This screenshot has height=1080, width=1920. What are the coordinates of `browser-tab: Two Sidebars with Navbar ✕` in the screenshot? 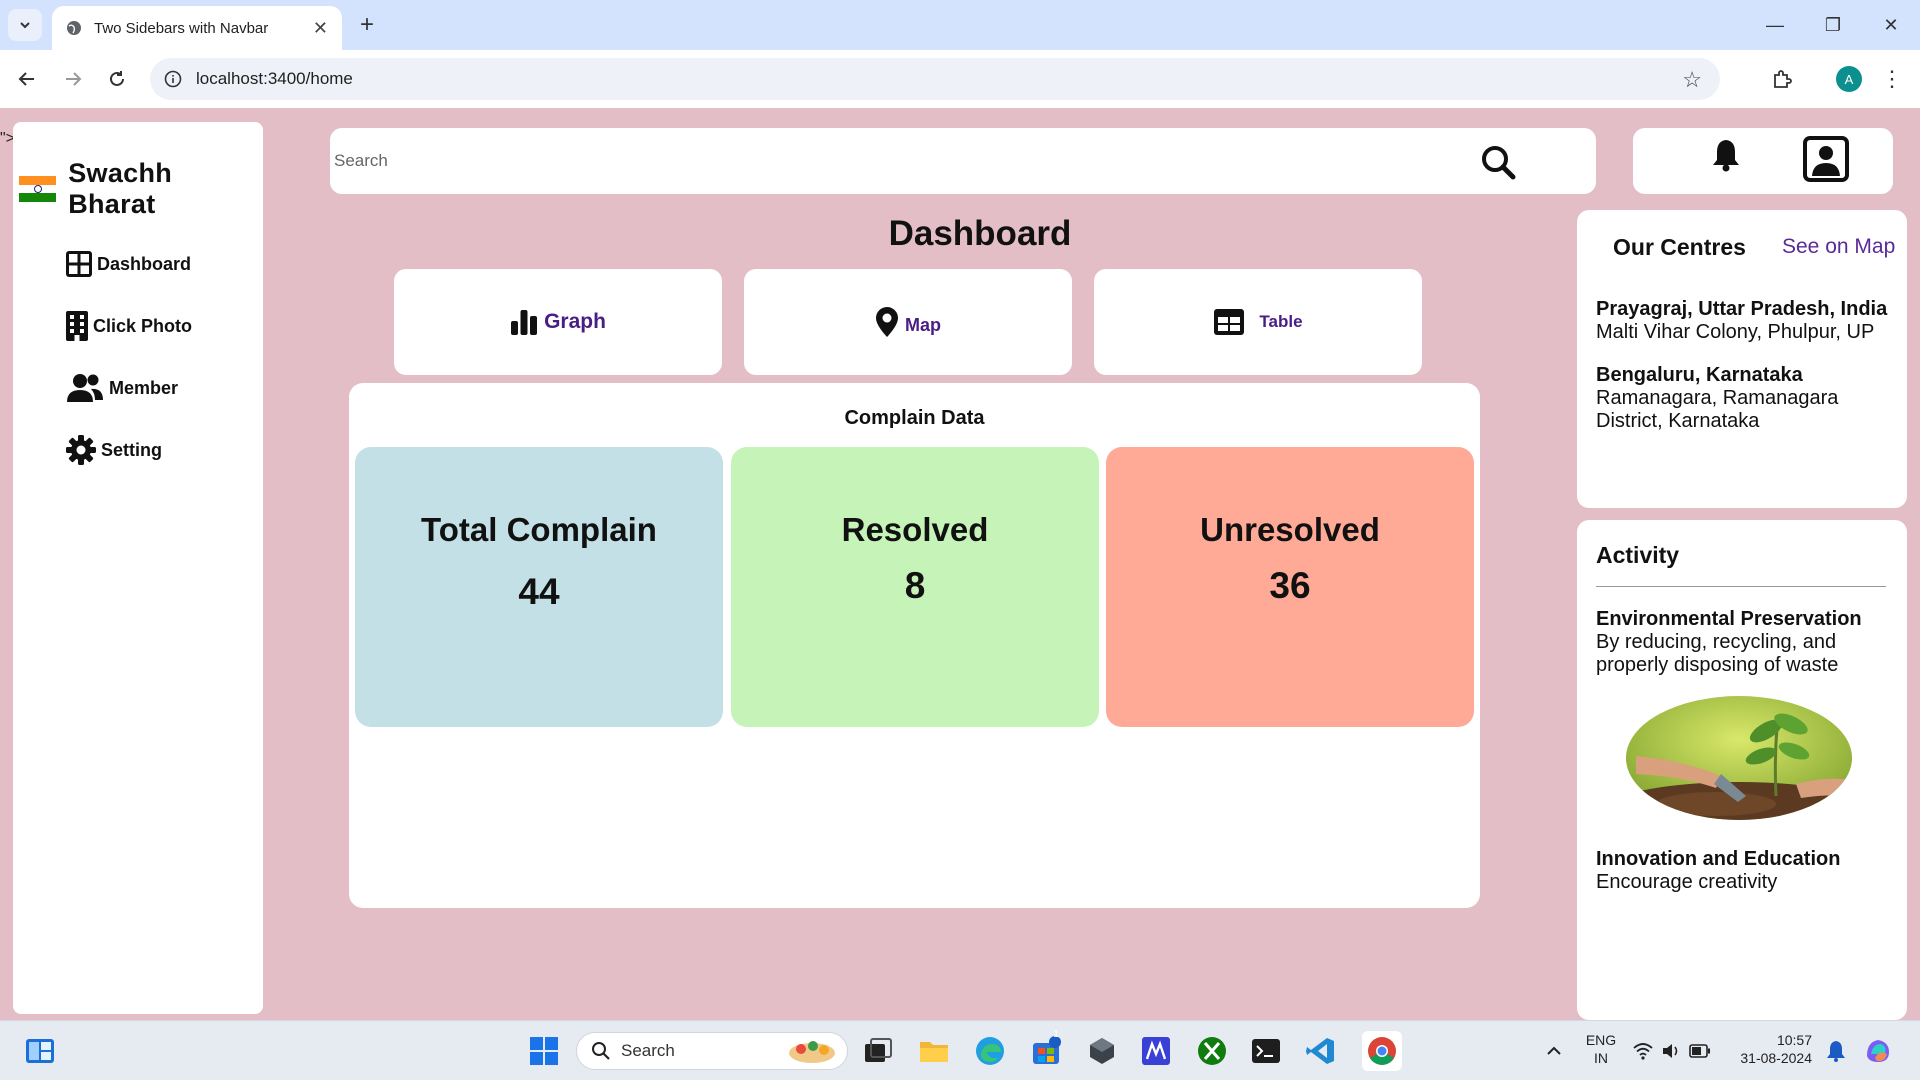 It's located at (197, 28).